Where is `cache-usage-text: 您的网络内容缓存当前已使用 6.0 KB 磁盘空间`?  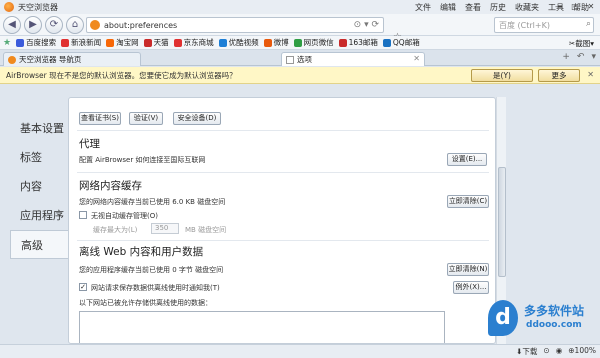
cache-usage-text: 您的网络内容缓存当前已使用 6.0 KB 磁盘空间 is located at coordinates (152, 202).